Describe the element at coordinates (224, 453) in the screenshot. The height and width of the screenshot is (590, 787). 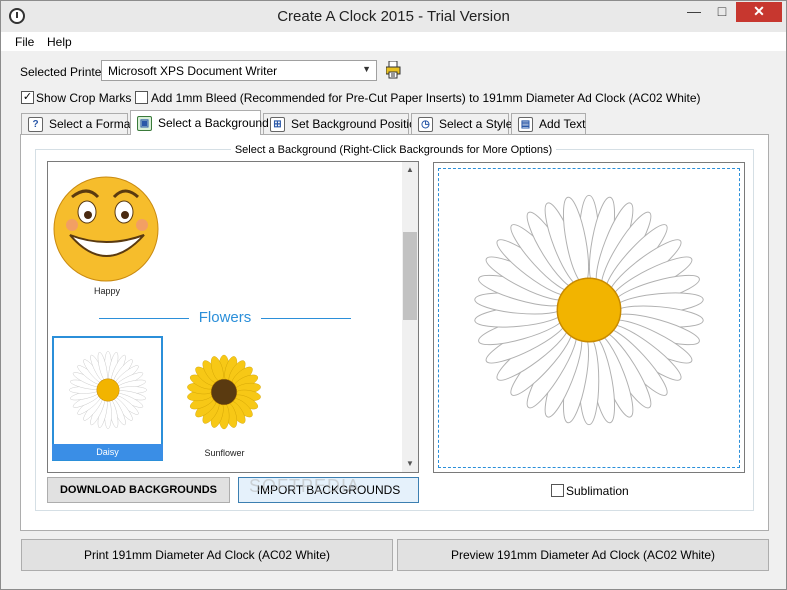
I see `gallery-caption-sunflower: Sunflower` at that location.